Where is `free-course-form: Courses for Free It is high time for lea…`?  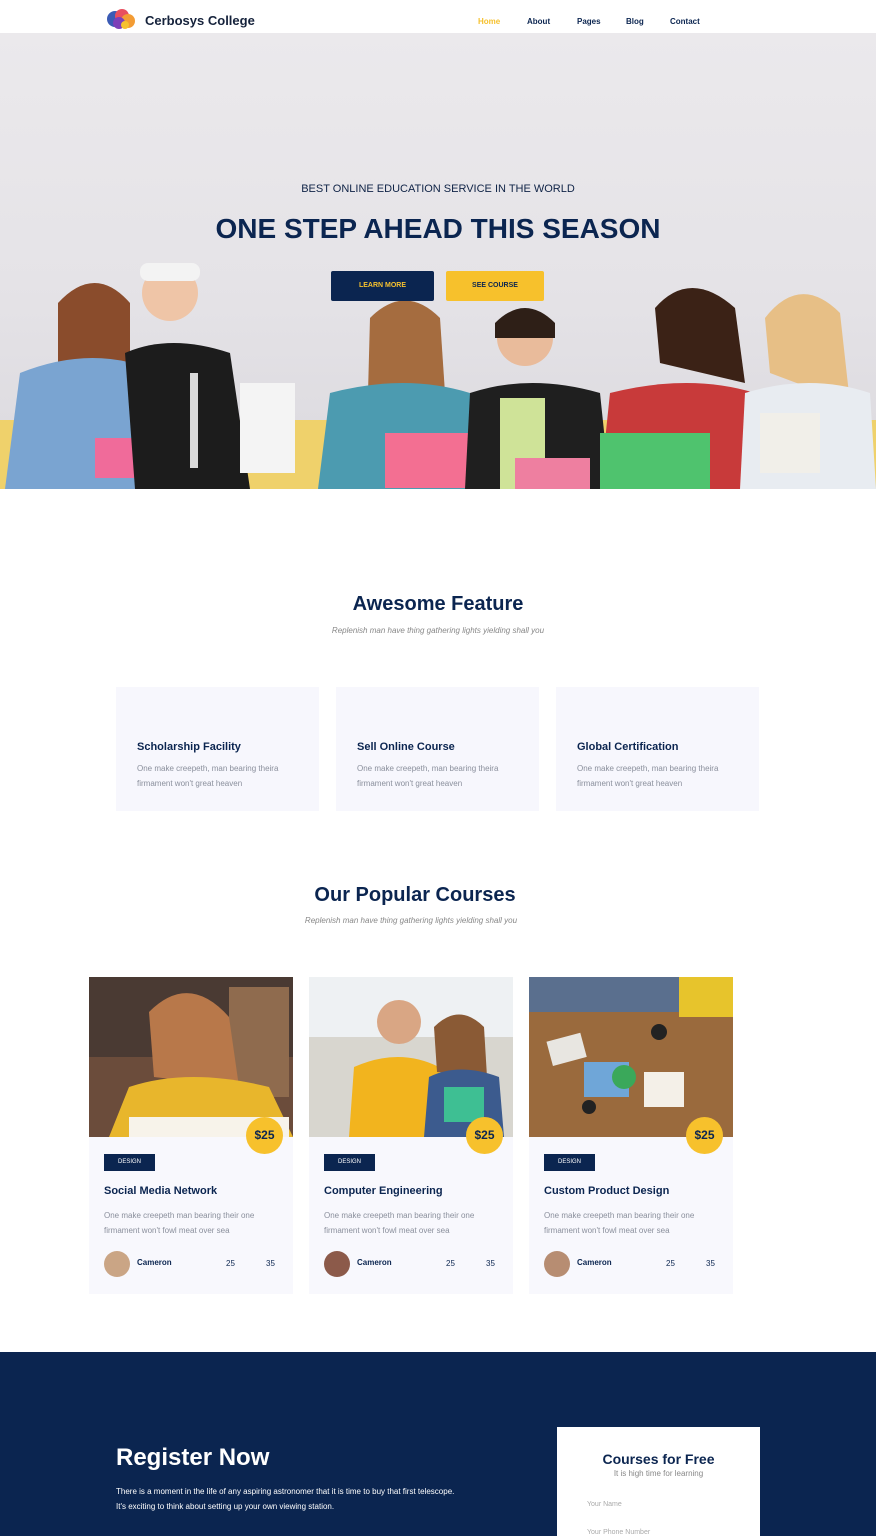
free-course-form: Courses for Free It is high time for lea… is located at coordinates (658, 1481).